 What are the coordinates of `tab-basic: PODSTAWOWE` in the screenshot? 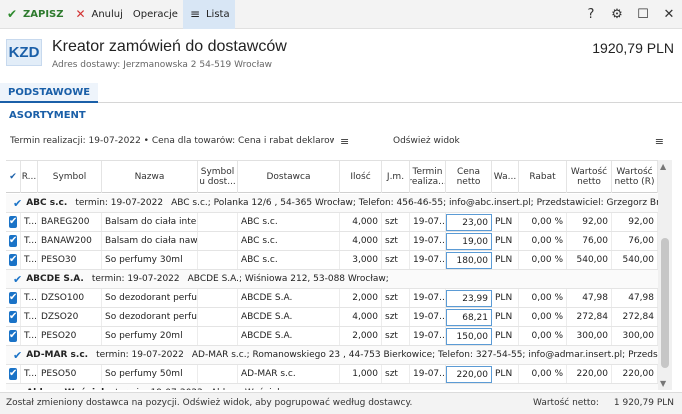 It's located at (49, 93).